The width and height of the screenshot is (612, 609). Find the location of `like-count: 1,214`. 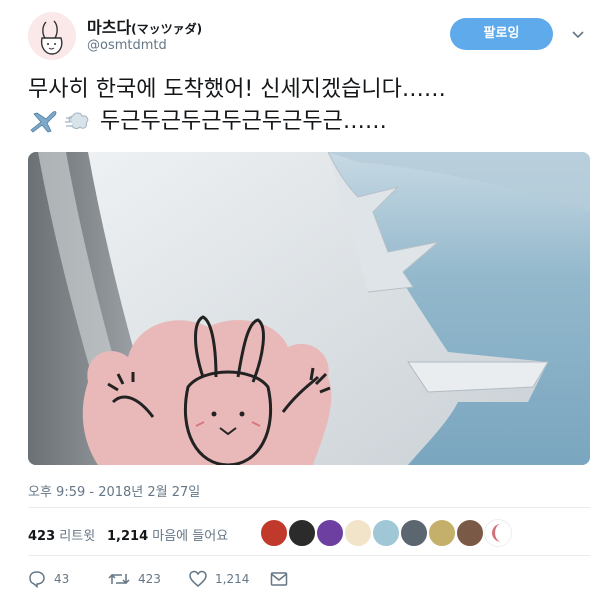

like-count: 1,214 is located at coordinates (232, 579).